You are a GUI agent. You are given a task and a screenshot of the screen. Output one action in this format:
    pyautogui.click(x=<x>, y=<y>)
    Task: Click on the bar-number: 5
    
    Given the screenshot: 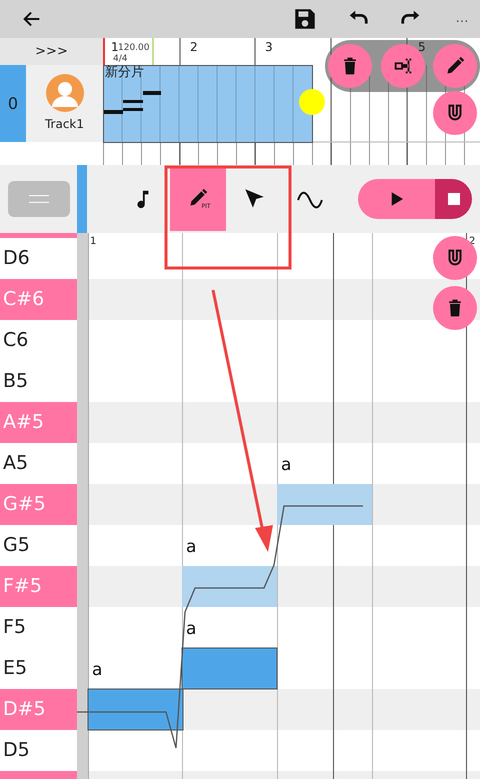 What is the action you would take?
    pyautogui.click(x=422, y=47)
    